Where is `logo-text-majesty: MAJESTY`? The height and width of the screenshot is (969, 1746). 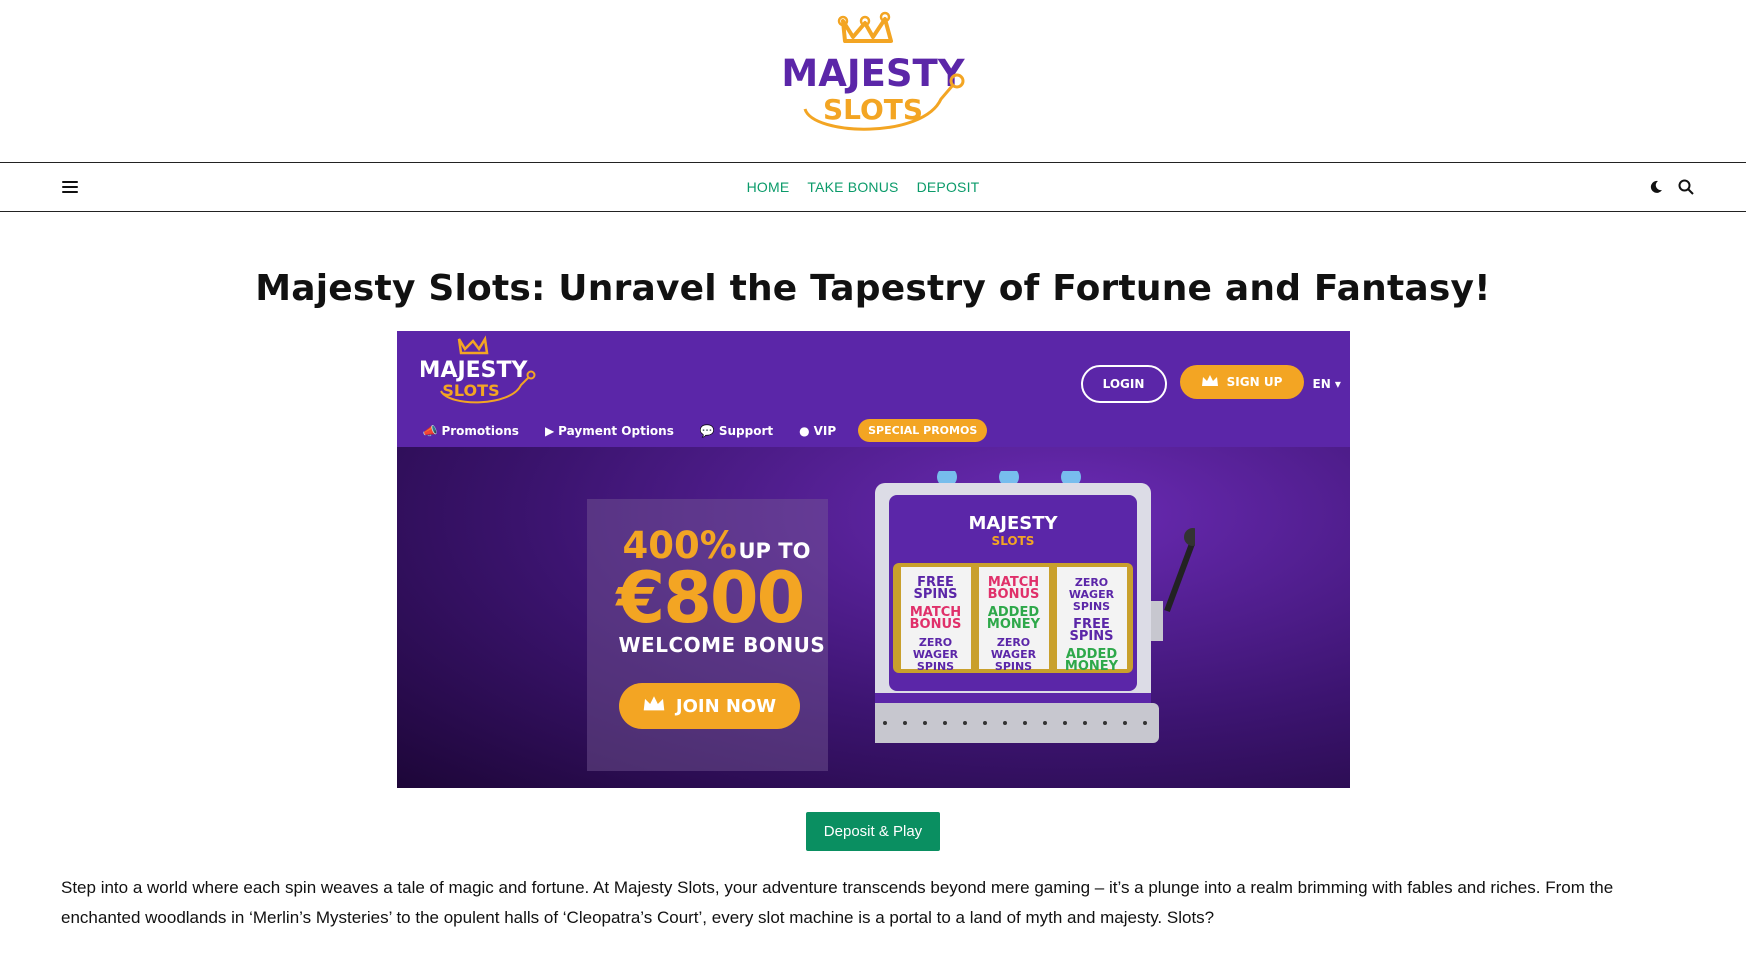
logo-text-majesty: MAJESTY is located at coordinates (873, 73).